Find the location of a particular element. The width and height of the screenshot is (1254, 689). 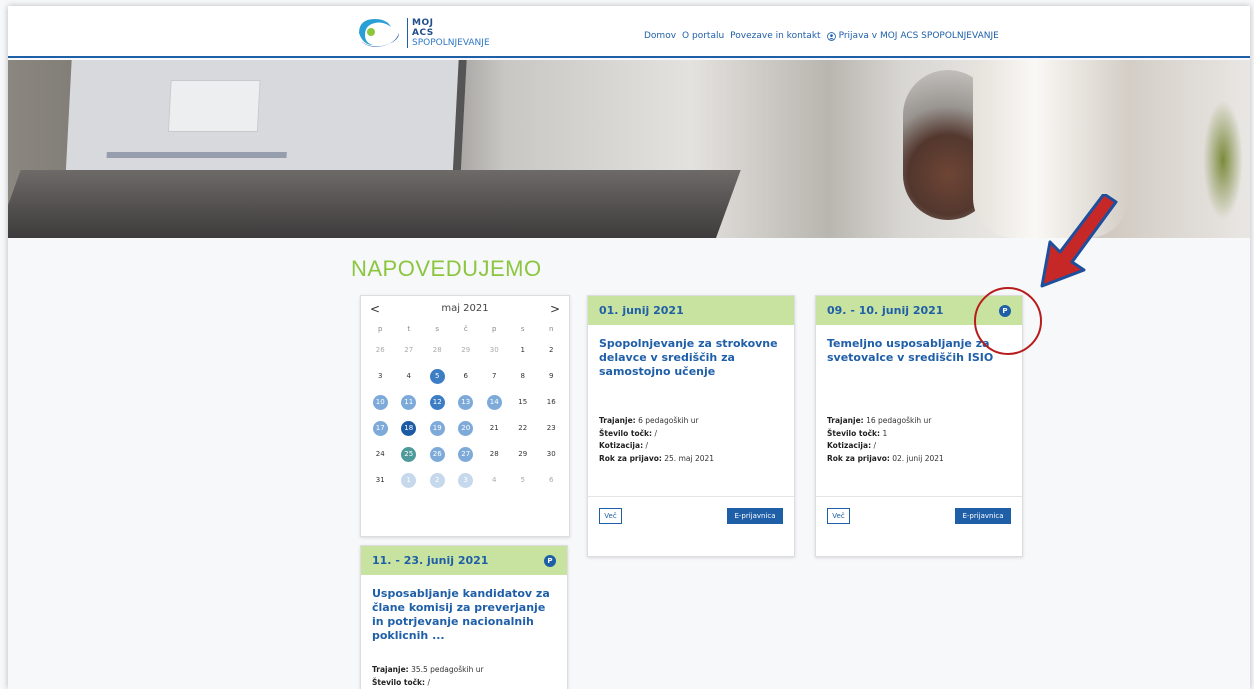

calendar-day-cell: 6 is located at coordinates (466, 376).